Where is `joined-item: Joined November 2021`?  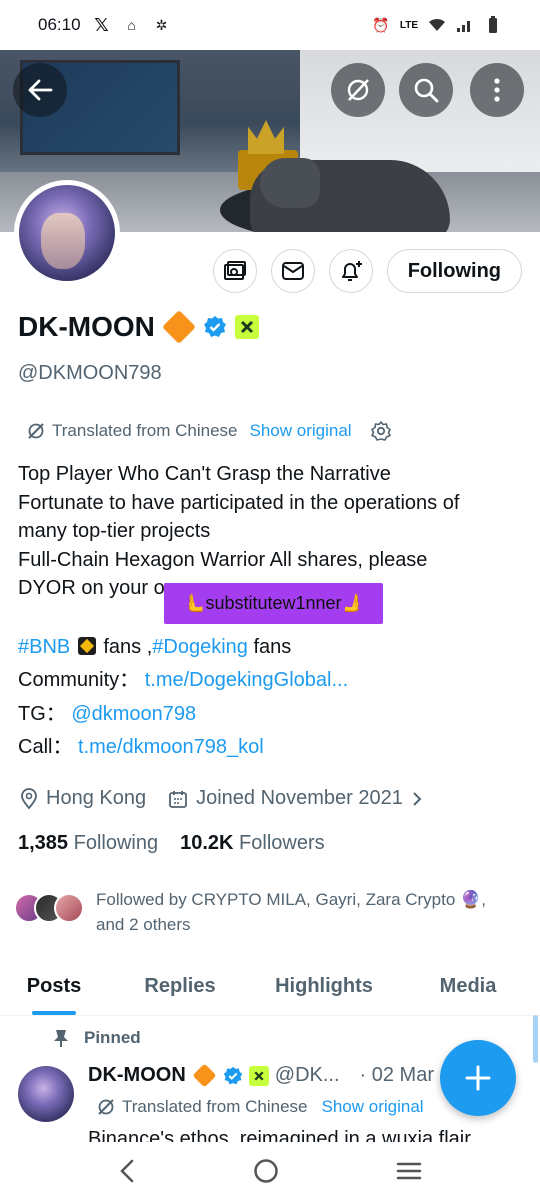
joined-item: Joined November 2021 is located at coordinates (295, 798).